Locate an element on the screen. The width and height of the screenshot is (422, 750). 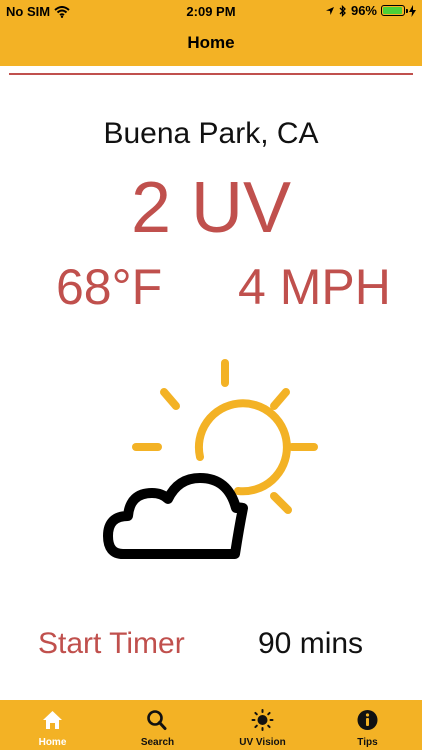
location-arrow-icon is located at coordinates (329, 10).